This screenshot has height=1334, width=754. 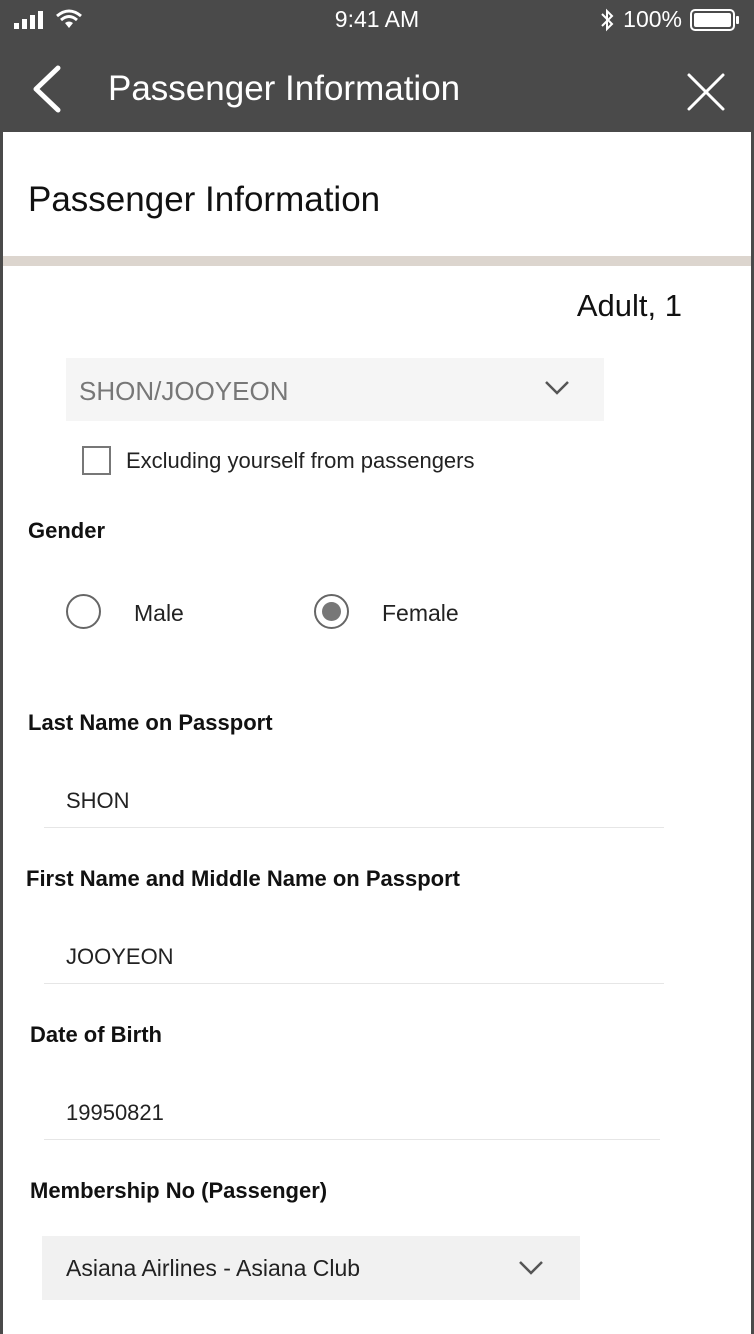 What do you see at coordinates (96, 460) in the screenshot?
I see `exclude-self-checkbox` at bounding box center [96, 460].